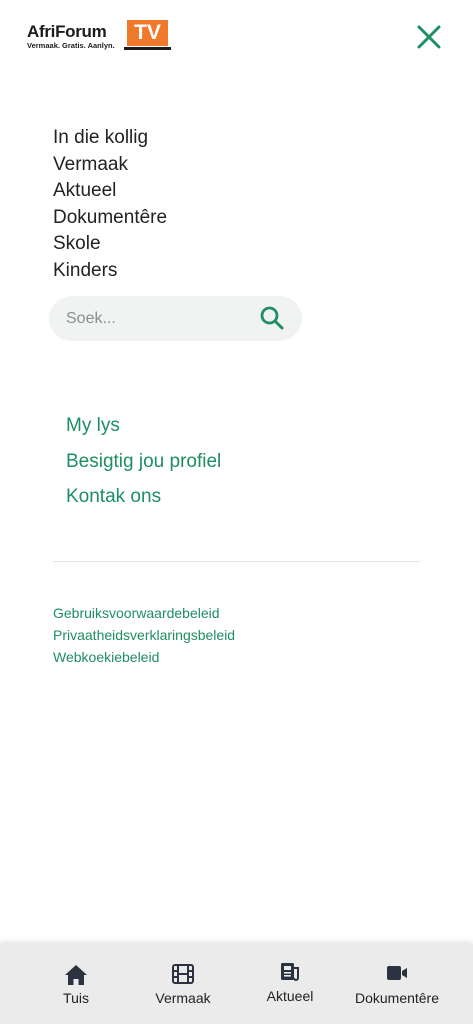 Image resolution: width=473 pixels, height=1024 pixels. I want to click on menu-item-dokumentere: Dokumentêre, so click(110, 218).